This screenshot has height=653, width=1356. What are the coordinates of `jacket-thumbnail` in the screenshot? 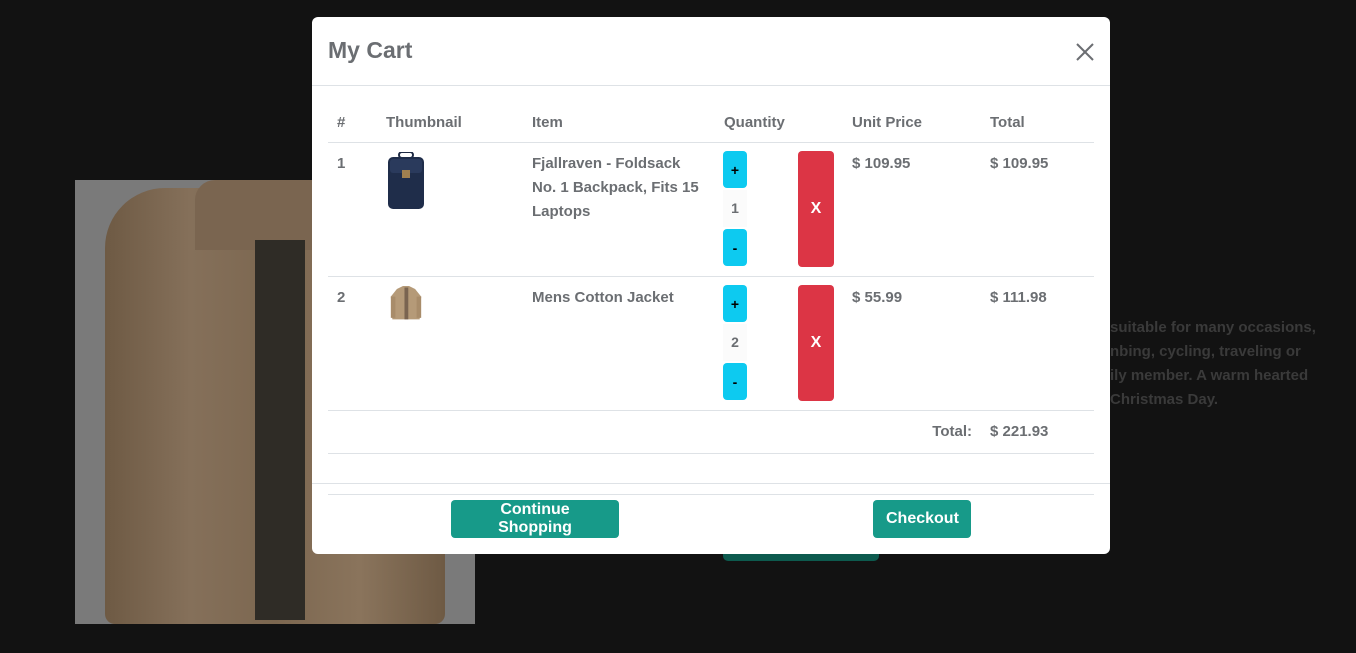 It's located at (450, 343).